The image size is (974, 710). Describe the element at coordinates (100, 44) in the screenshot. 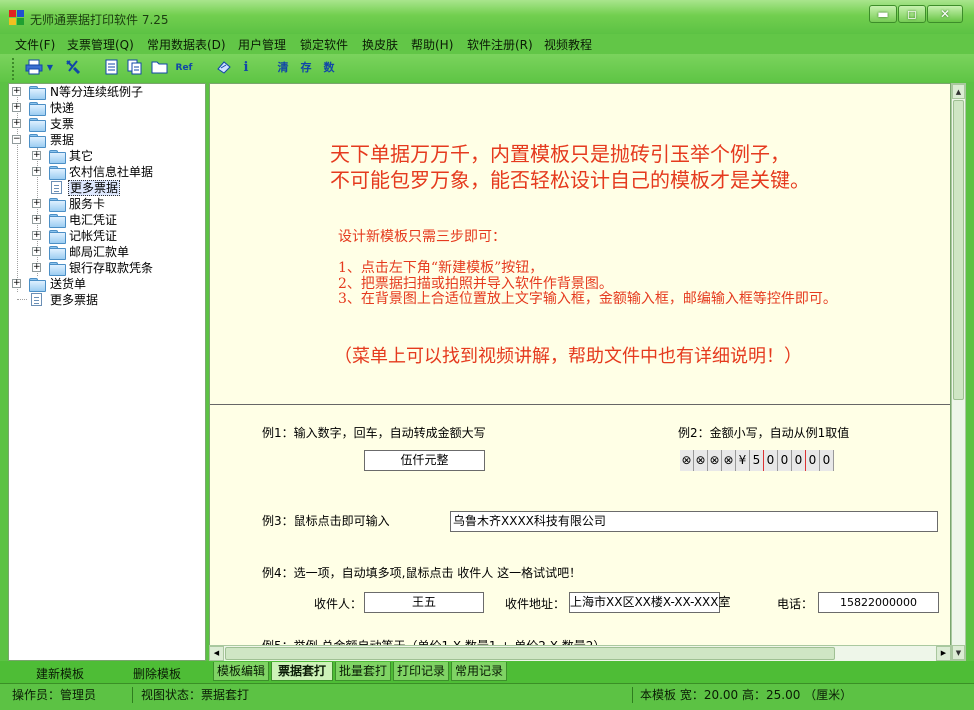

I see `menu-check-management: 支票管理(Q)` at that location.